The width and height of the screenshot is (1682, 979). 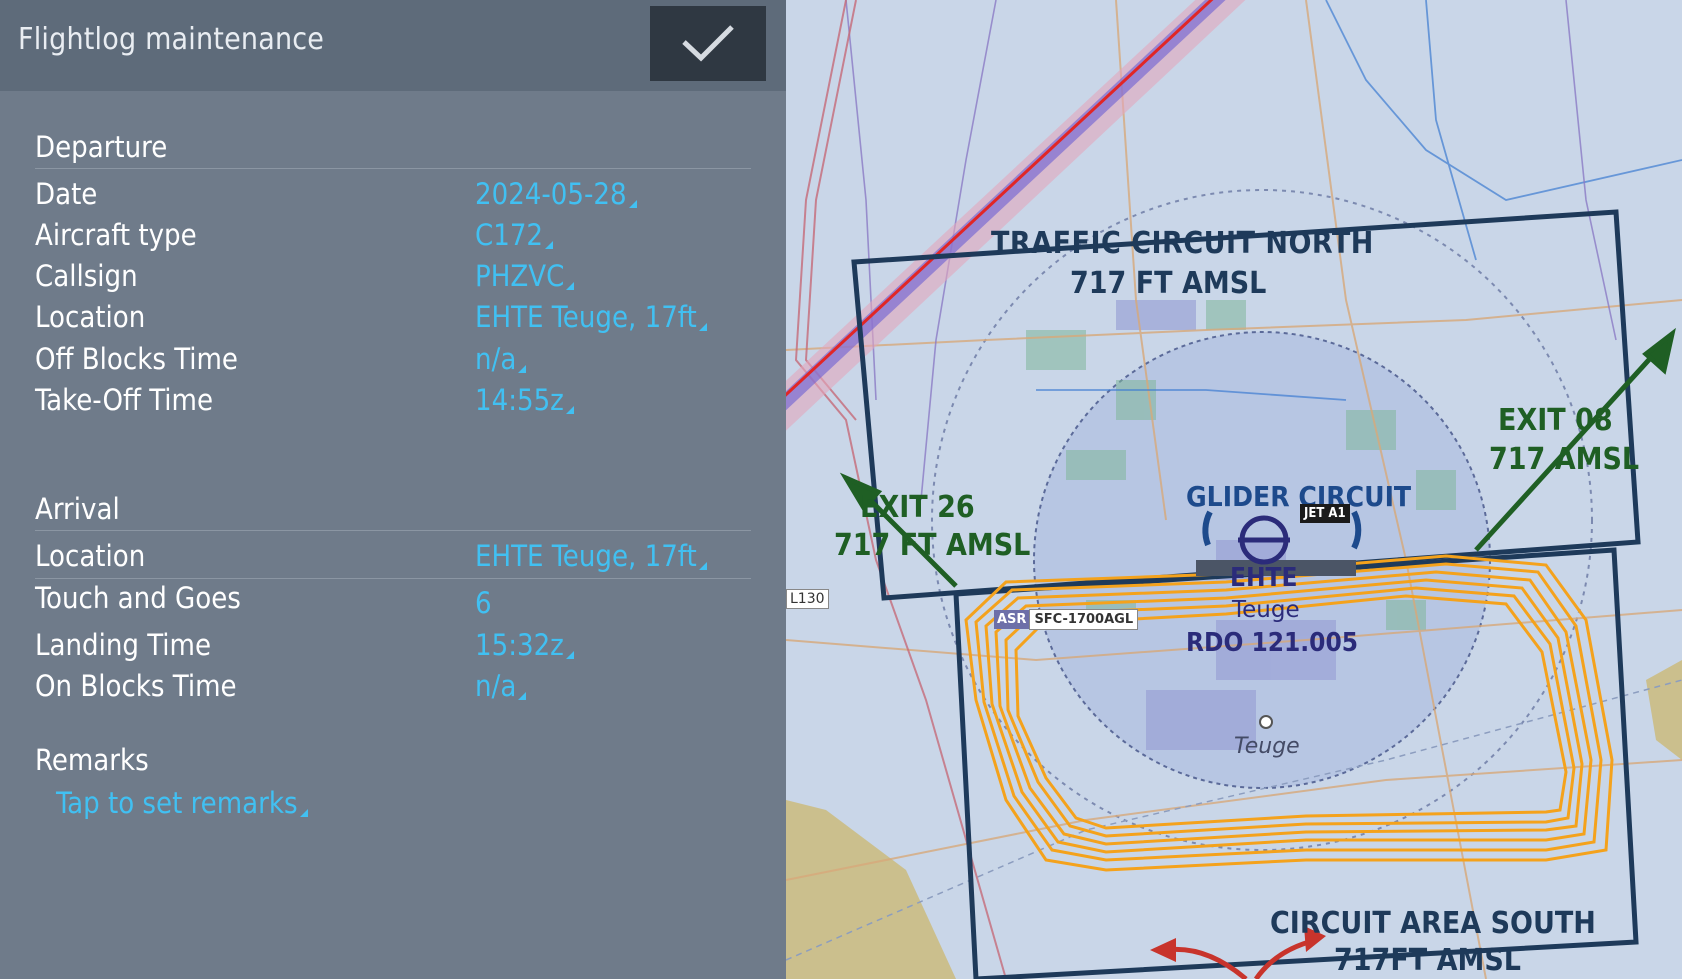 What do you see at coordinates (1433, 923) in the screenshot?
I see `circuit-area-south-label: CIRCUIT AREA SOUTH` at bounding box center [1433, 923].